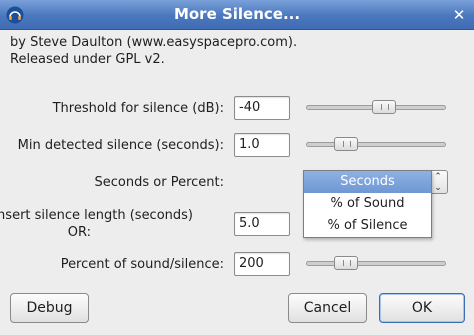 This screenshot has width=474, height=335. Describe the element at coordinates (262, 108) in the screenshot. I see `threshold-input: -40` at that location.